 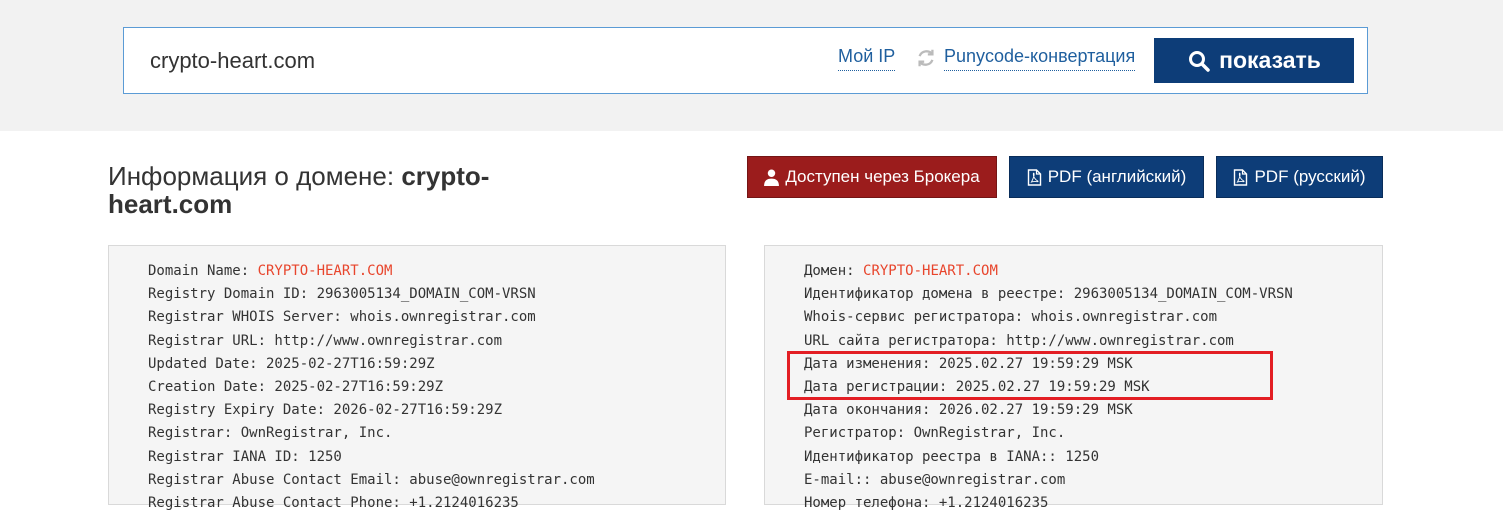 What do you see at coordinates (1040, 58) in the screenshot?
I see `punycode-link: Punycode-конвертация` at bounding box center [1040, 58].